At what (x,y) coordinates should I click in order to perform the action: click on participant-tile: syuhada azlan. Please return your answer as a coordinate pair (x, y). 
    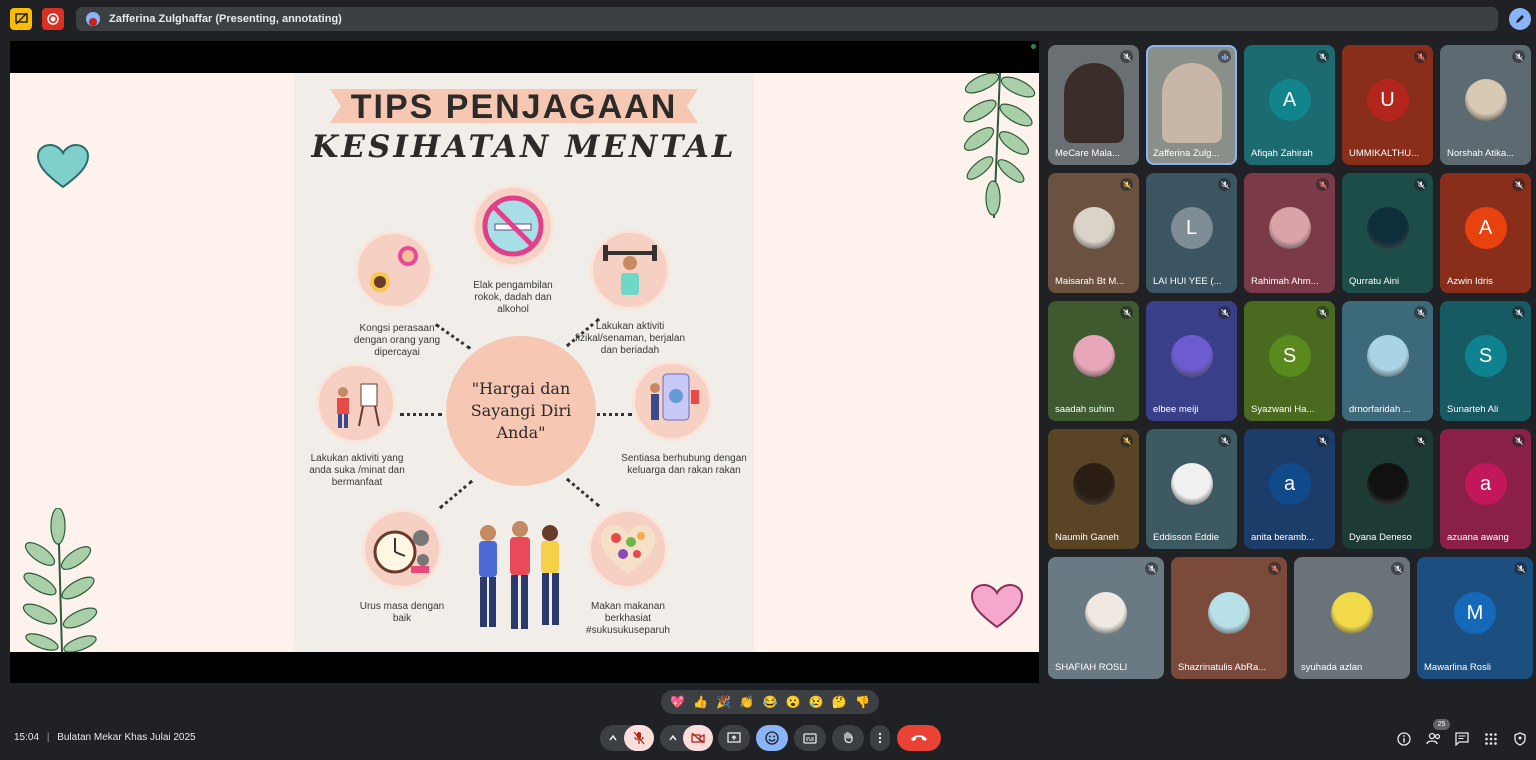
    Looking at the image, I should click on (1352, 618).